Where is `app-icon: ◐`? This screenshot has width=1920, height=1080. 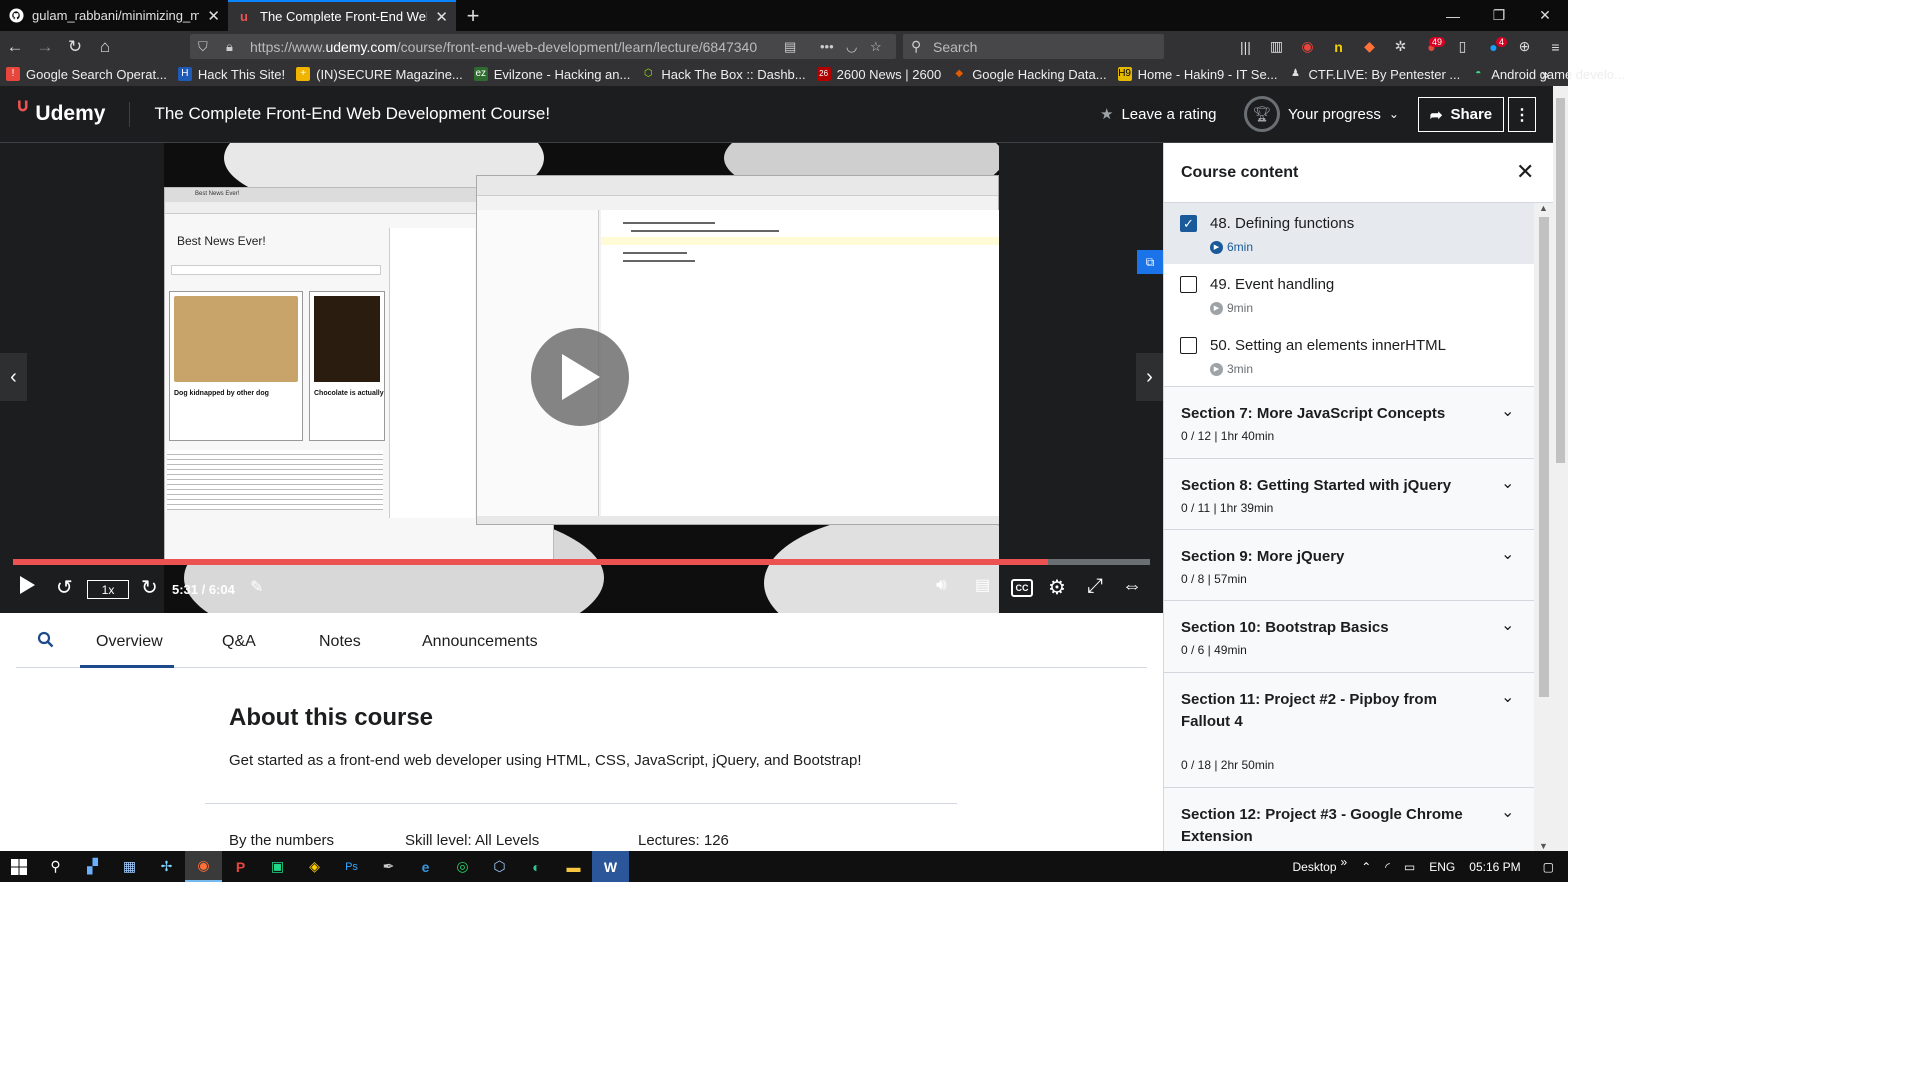
app-icon: ◐ is located at coordinates (536, 866).